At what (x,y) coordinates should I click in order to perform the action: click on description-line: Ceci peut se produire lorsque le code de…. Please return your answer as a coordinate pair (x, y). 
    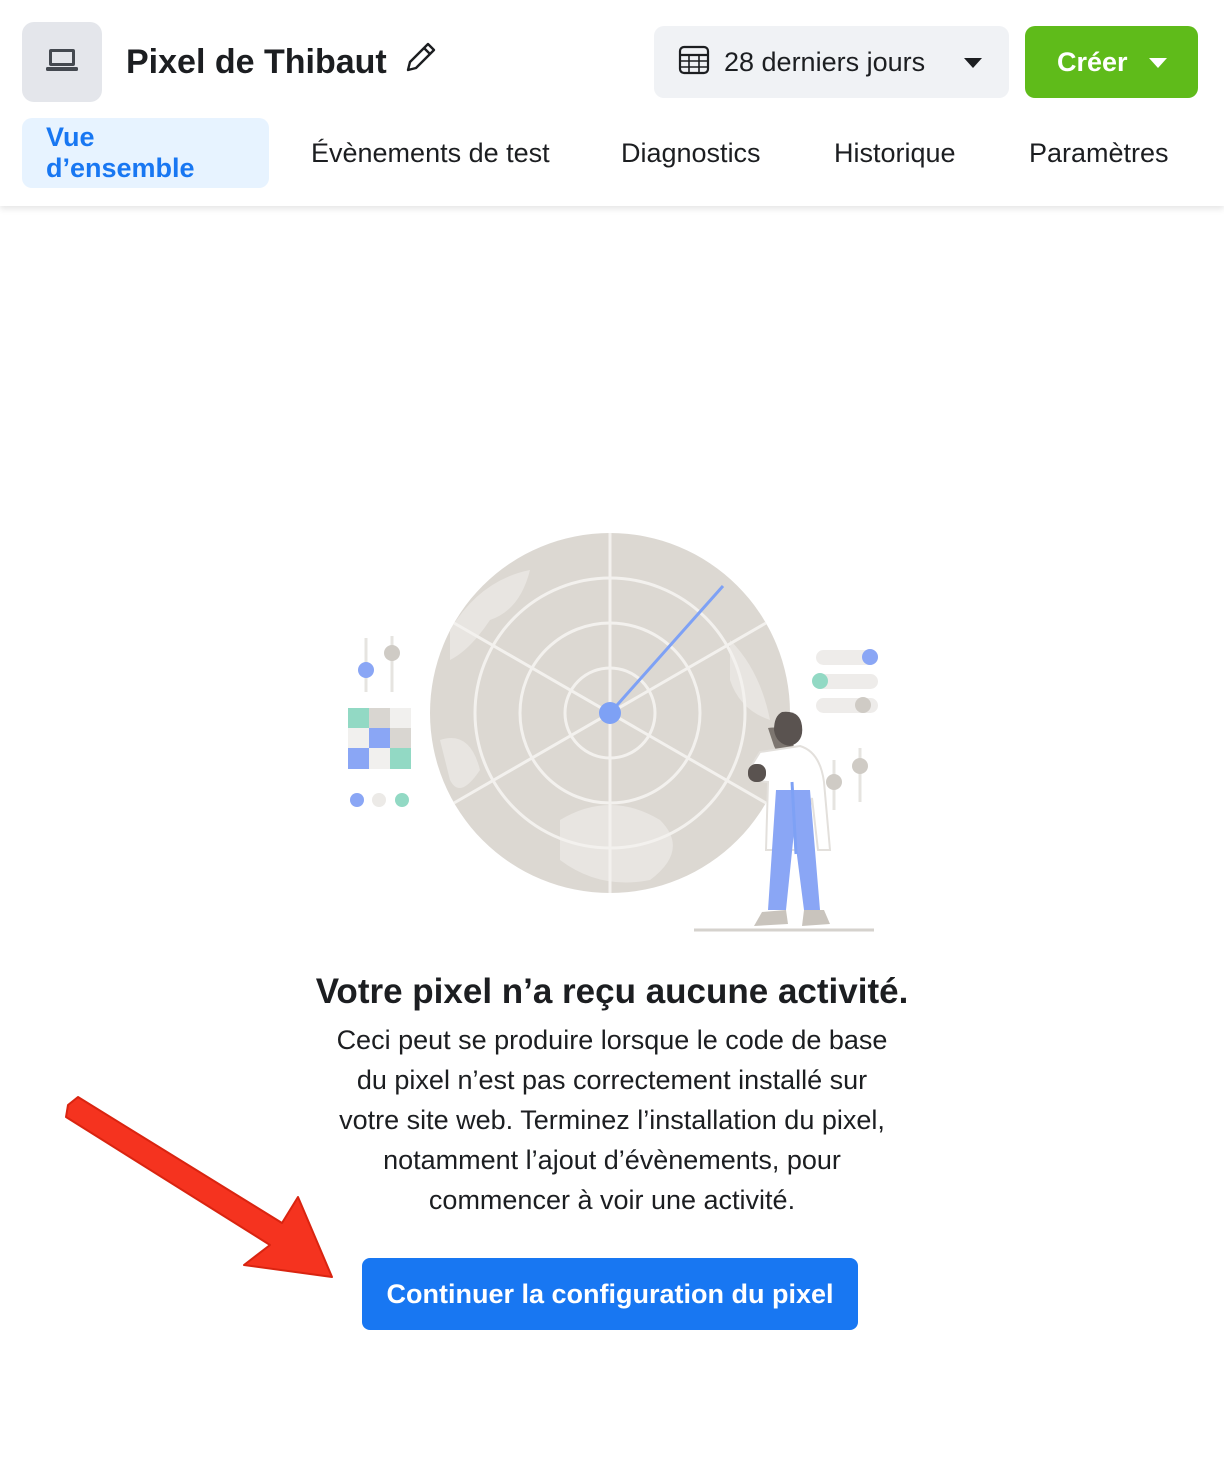
    Looking at the image, I should click on (612, 1040).